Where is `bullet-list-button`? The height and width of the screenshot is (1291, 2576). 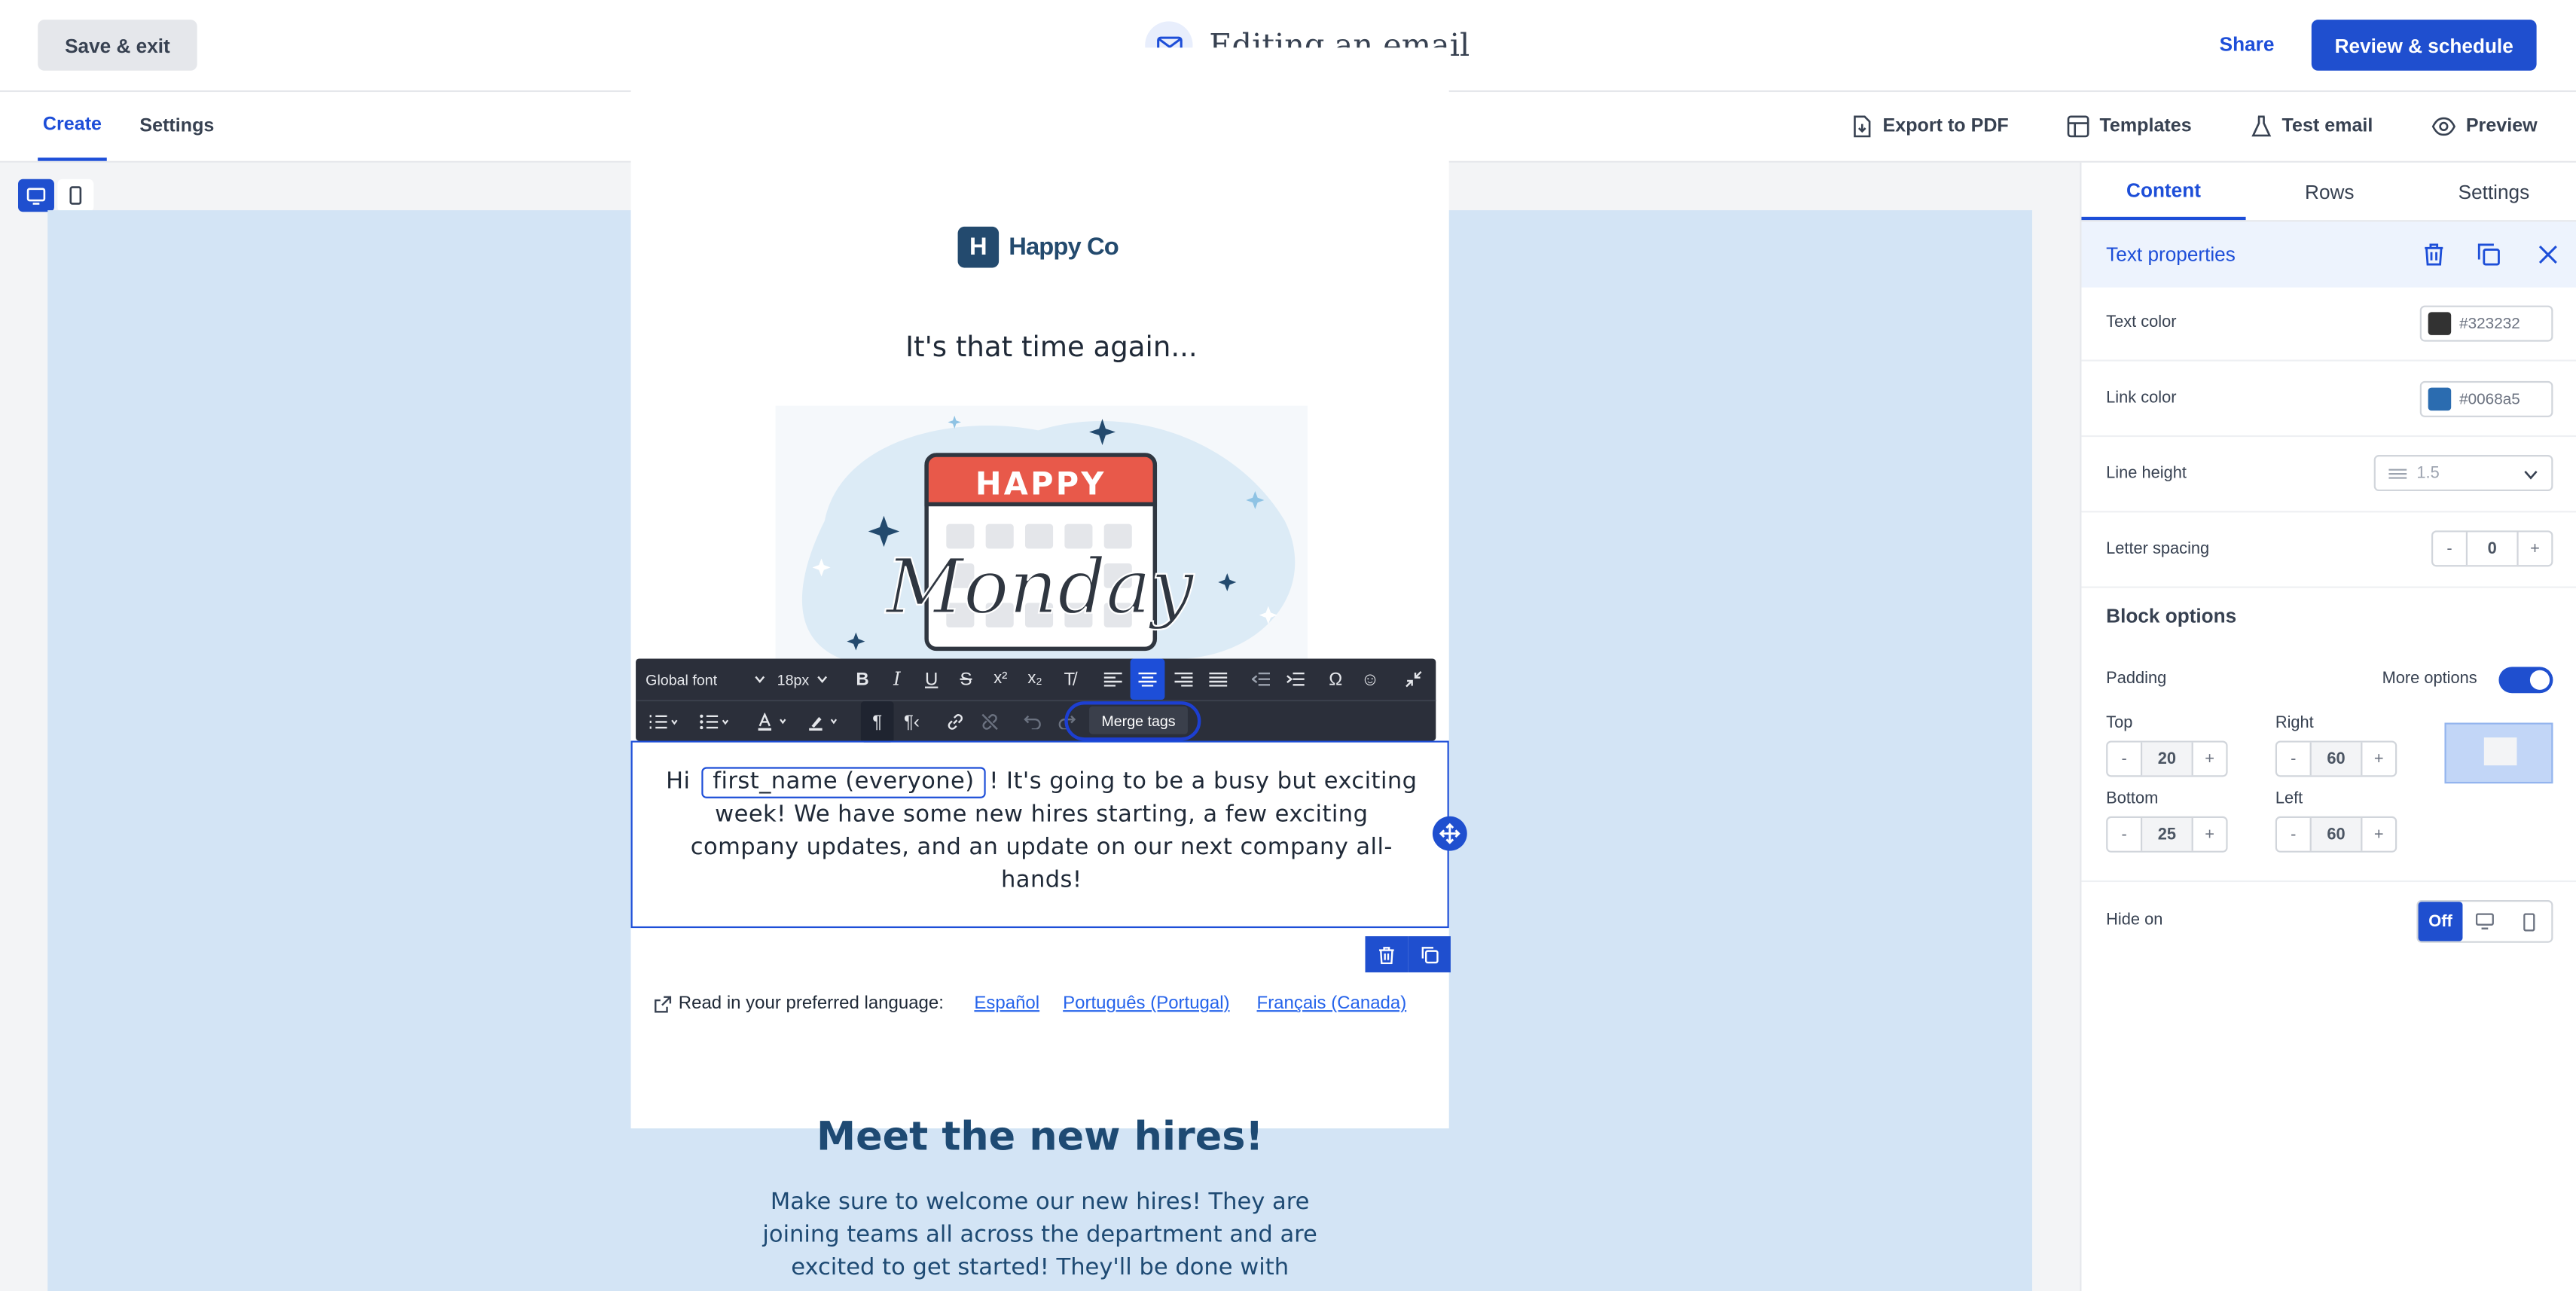 bullet-list-button is located at coordinates (715, 722).